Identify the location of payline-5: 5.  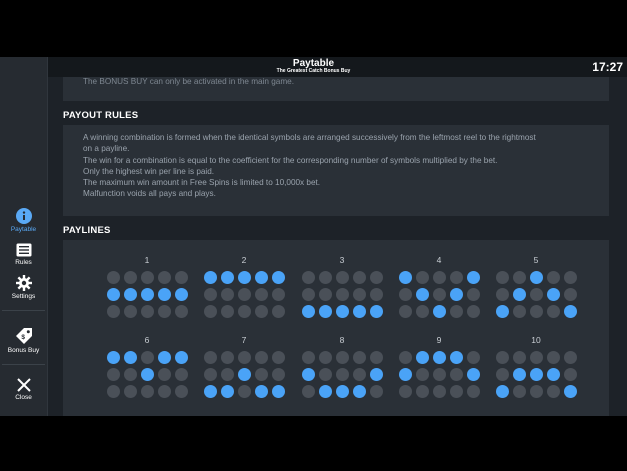
(536, 286).